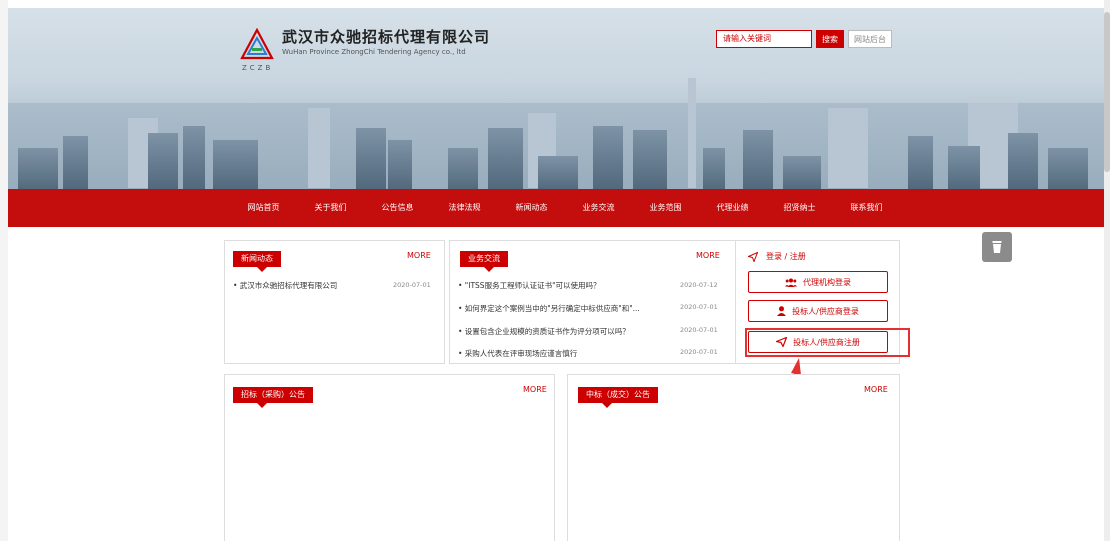  What do you see at coordinates (866, 208) in the screenshot?
I see `nav-item-contact: 联系我们` at bounding box center [866, 208].